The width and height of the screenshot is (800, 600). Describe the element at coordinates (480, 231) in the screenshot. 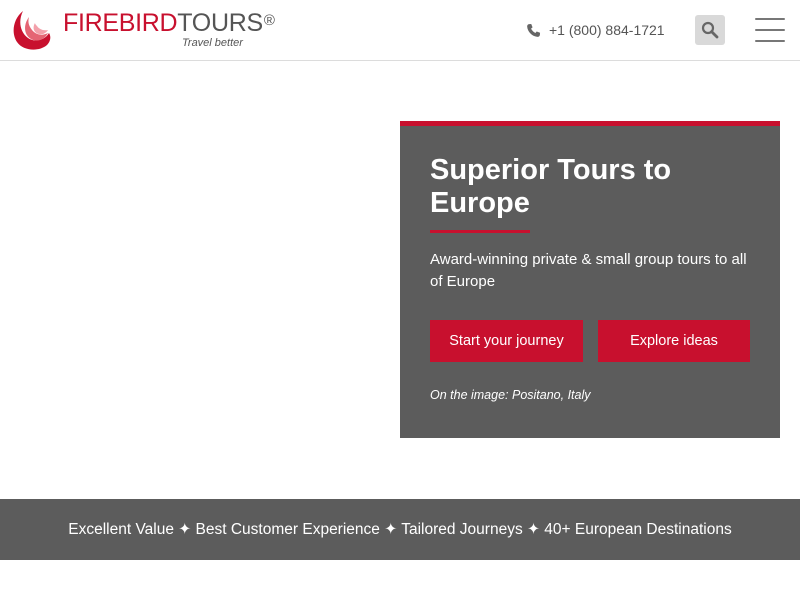

I see `hero-title-divider` at that location.